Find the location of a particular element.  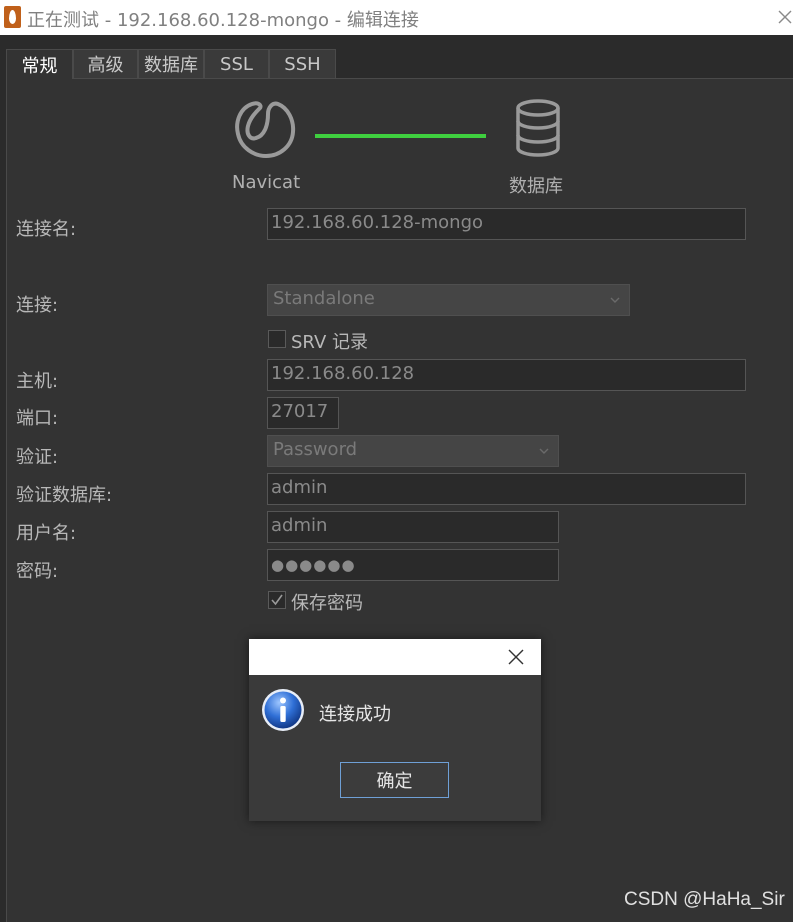

connection-type-value: Standalone is located at coordinates (324, 298).